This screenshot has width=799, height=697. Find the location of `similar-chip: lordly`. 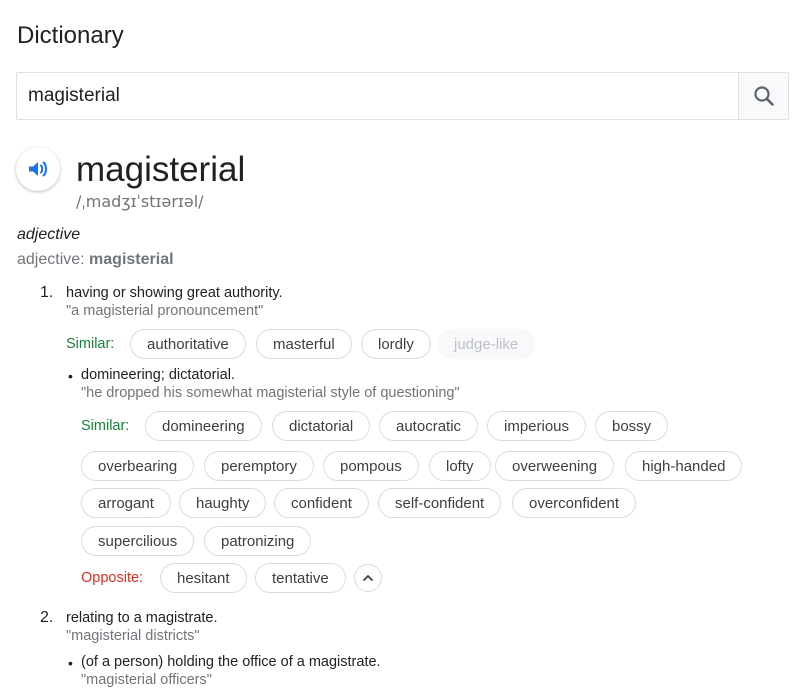

similar-chip: lordly is located at coordinates (396, 344).